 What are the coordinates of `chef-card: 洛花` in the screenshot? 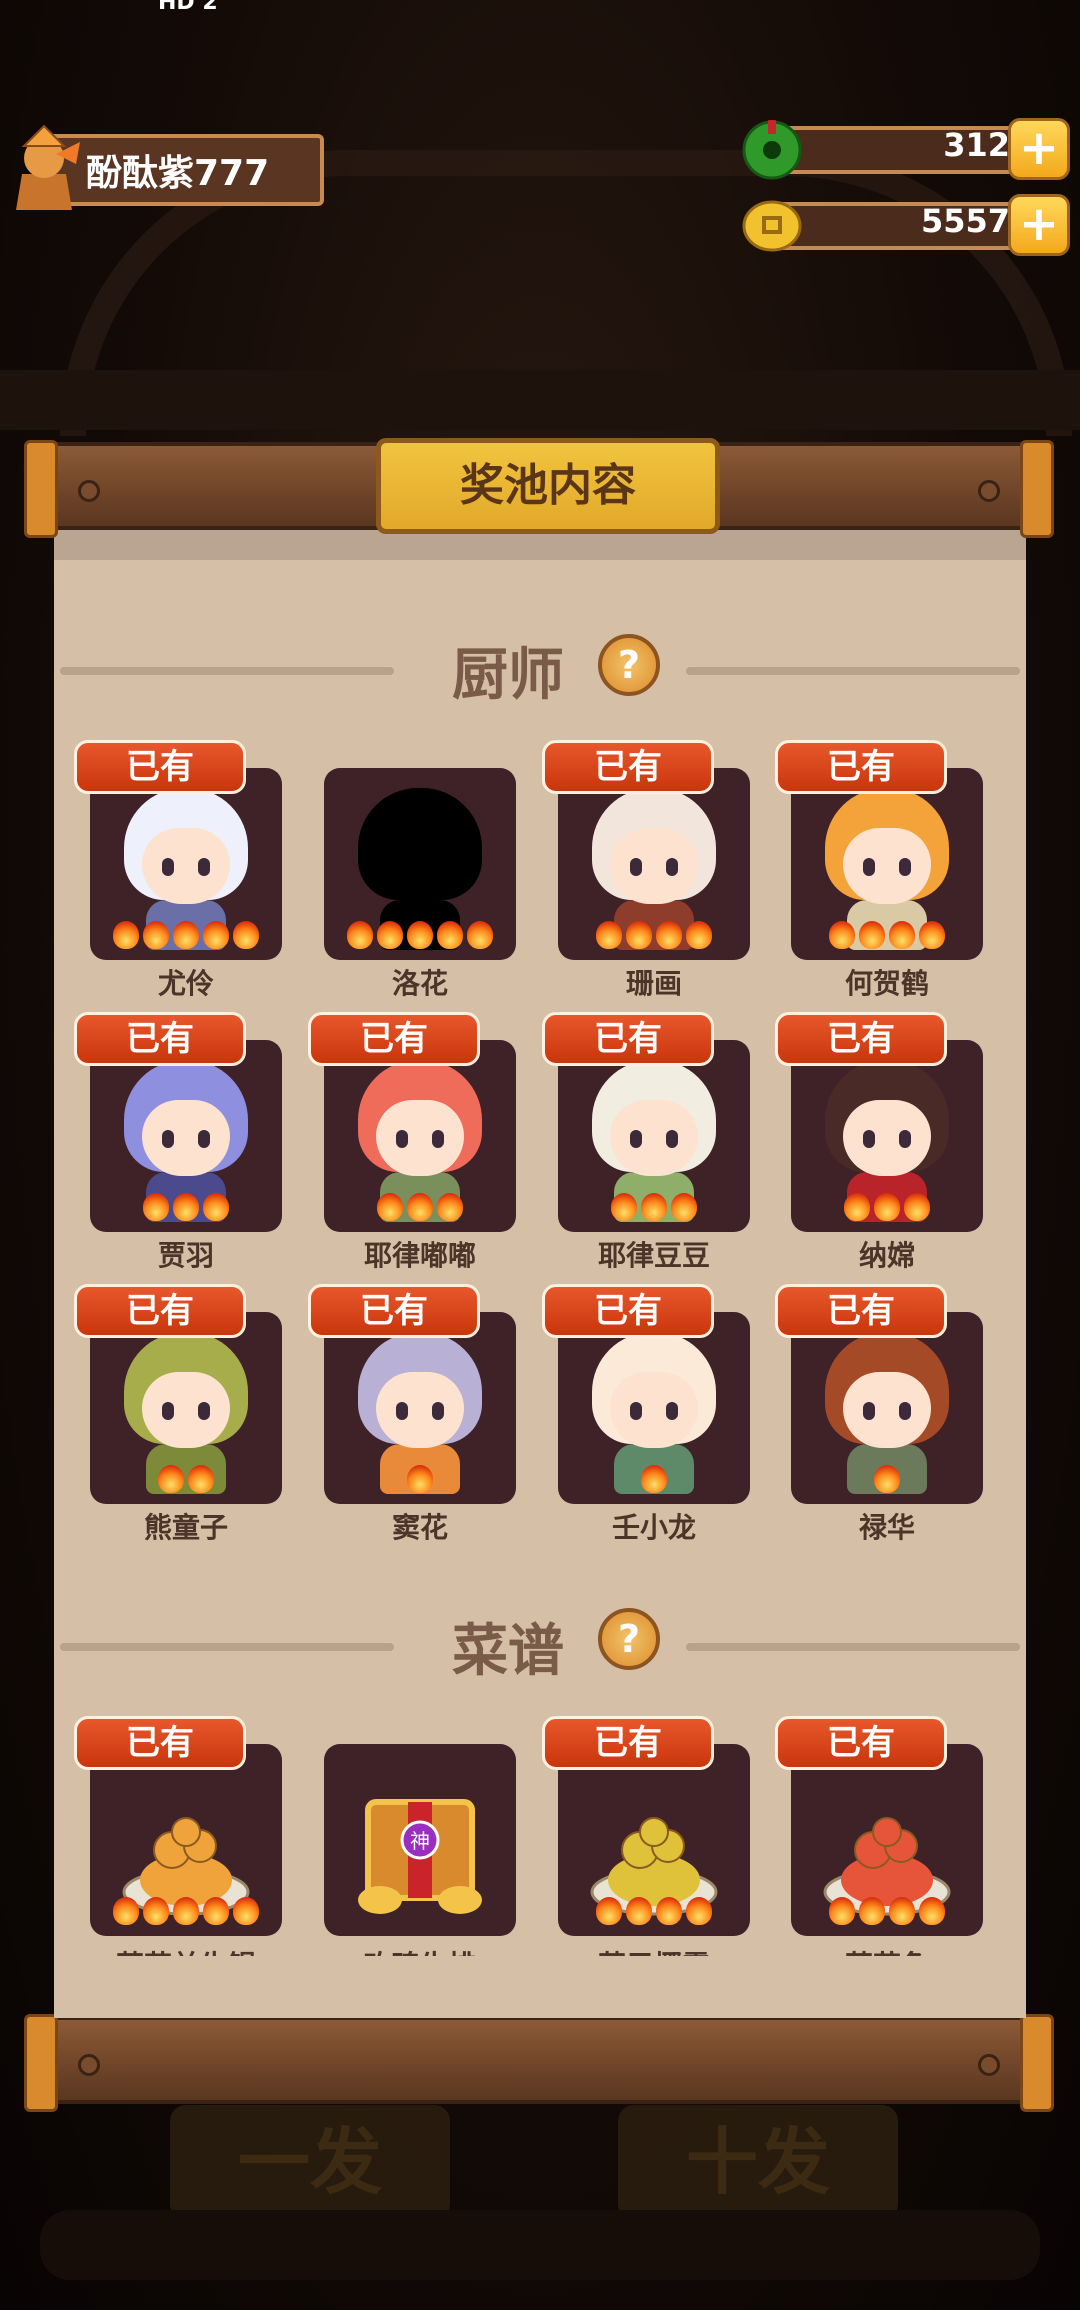 It's located at (420, 870).